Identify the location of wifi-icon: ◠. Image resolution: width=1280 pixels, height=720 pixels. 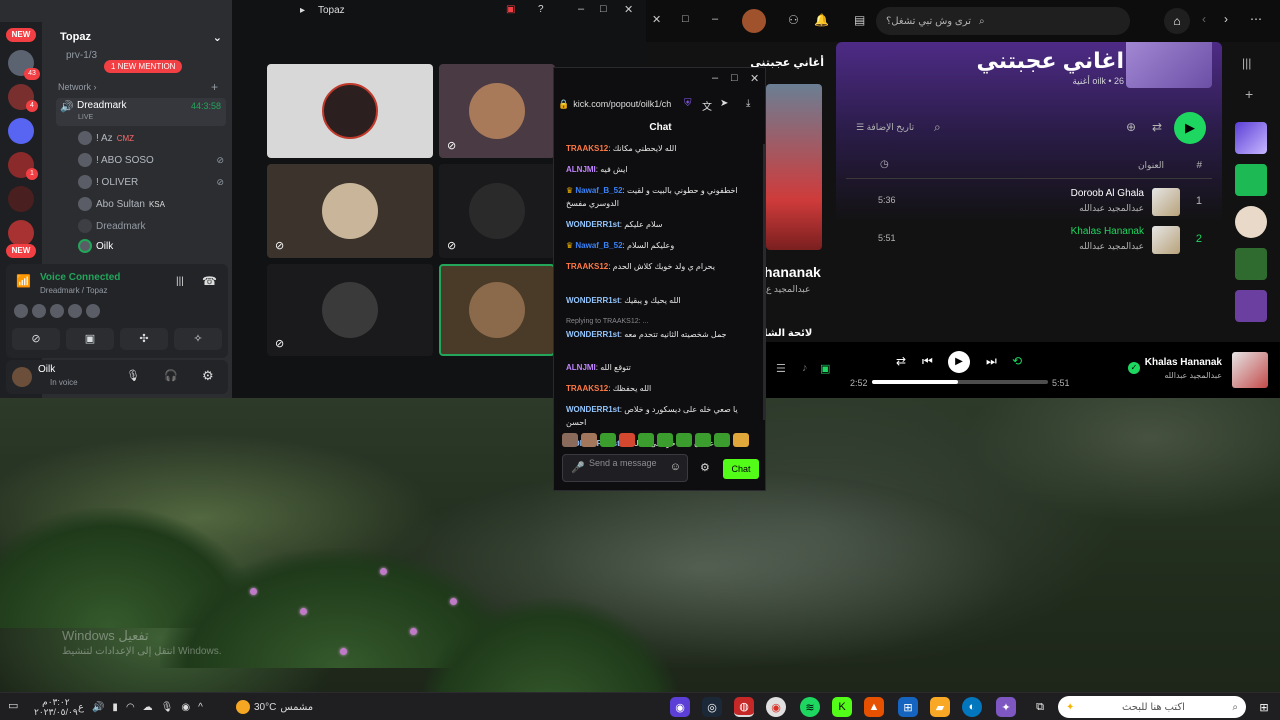
(130, 707).